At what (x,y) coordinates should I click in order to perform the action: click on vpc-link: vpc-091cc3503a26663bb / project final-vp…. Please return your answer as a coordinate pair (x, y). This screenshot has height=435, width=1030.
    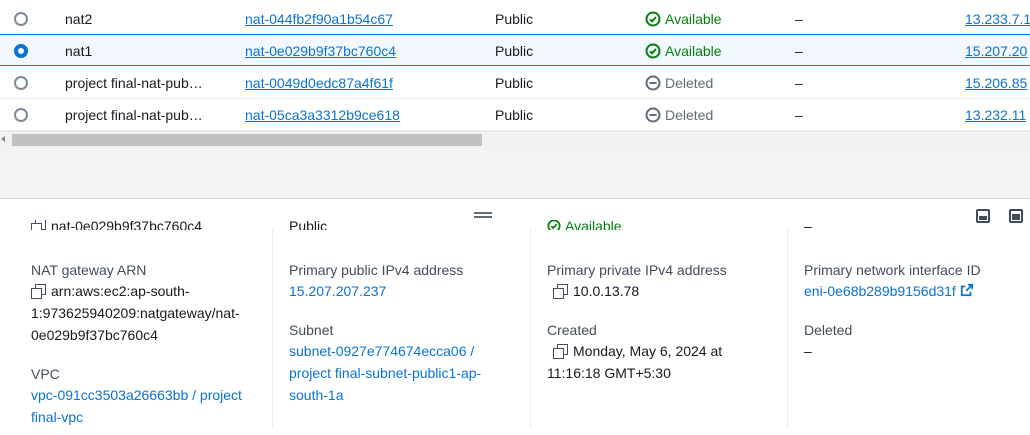
    Looking at the image, I should click on (151, 406).